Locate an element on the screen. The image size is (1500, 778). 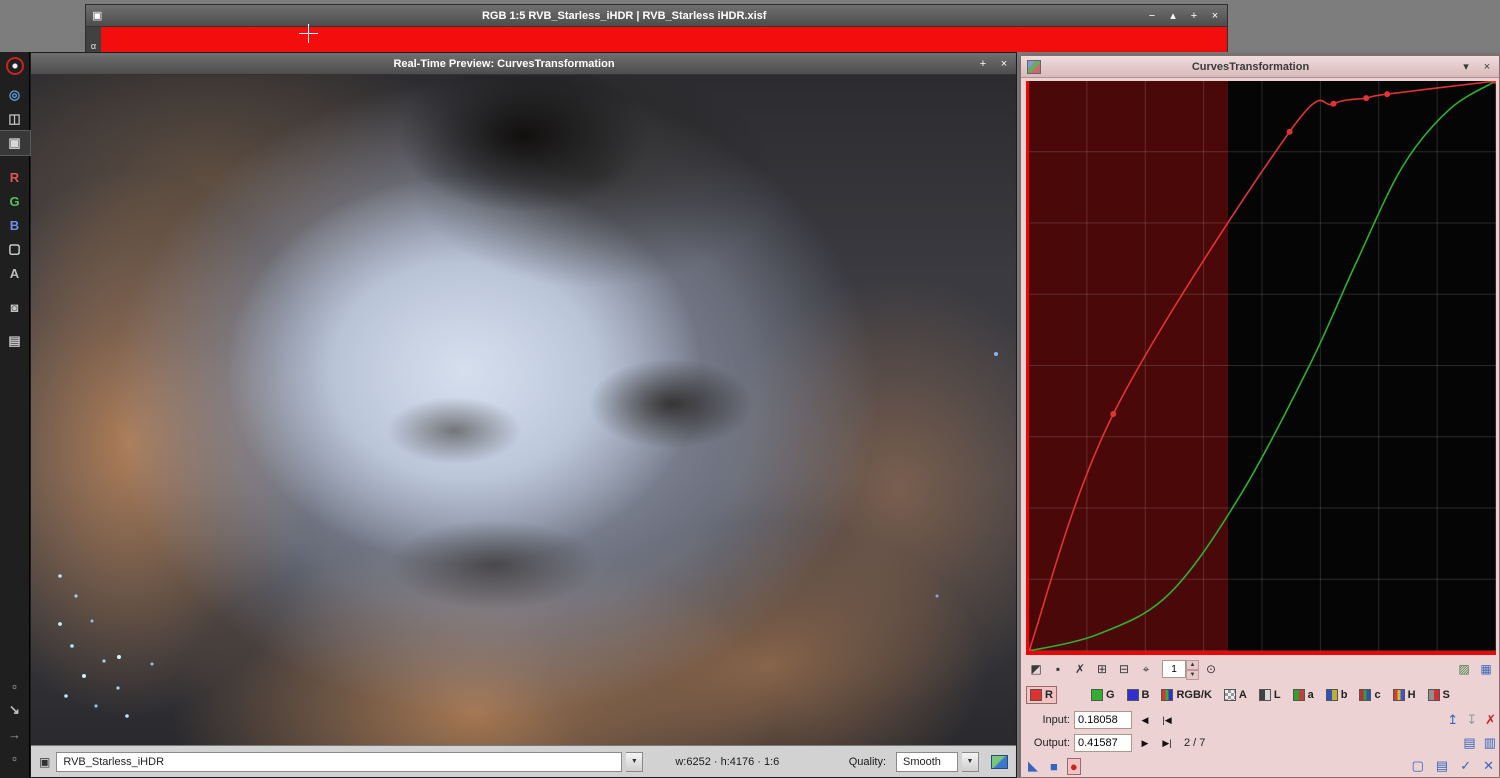
zoom-out-mode-icon: ⊟ is located at coordinates (1124, 669).